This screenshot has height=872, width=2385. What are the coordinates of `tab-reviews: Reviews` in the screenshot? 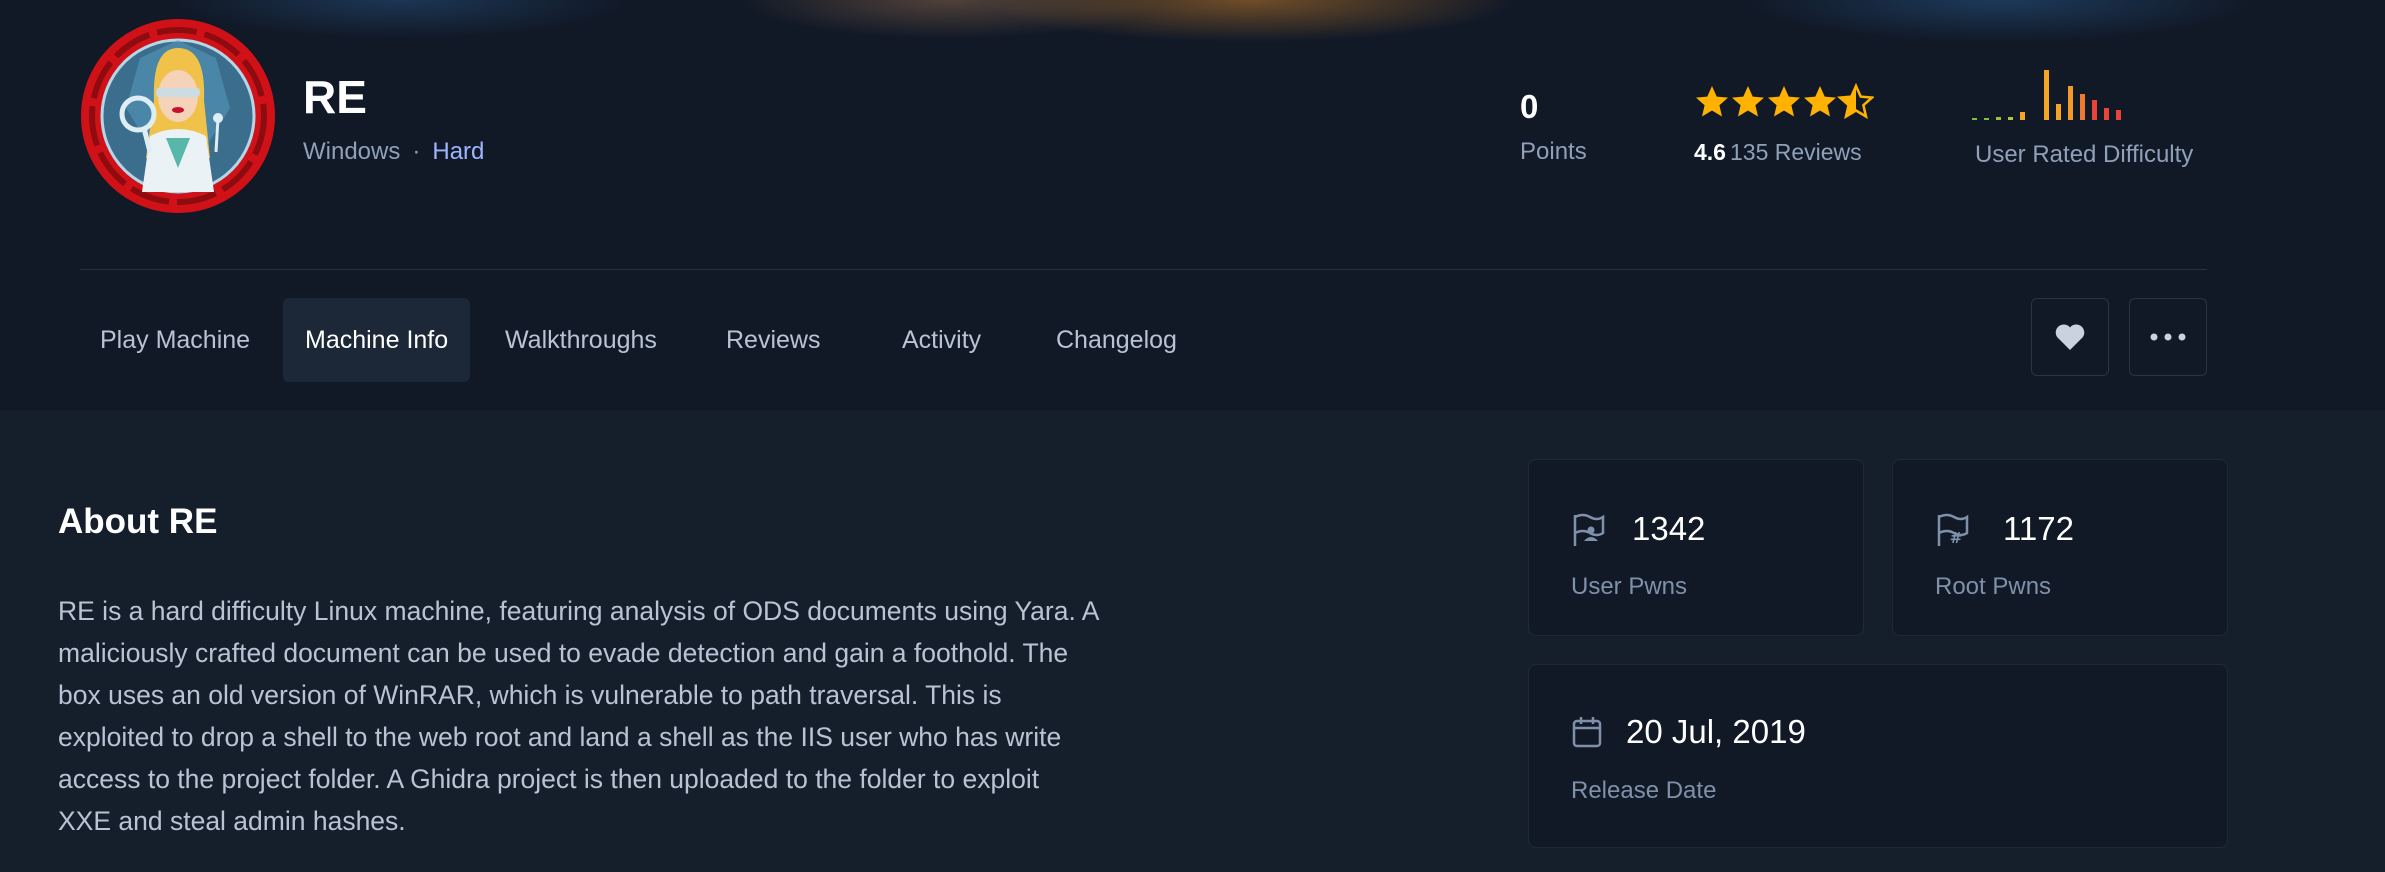 It's located at (773, 340).